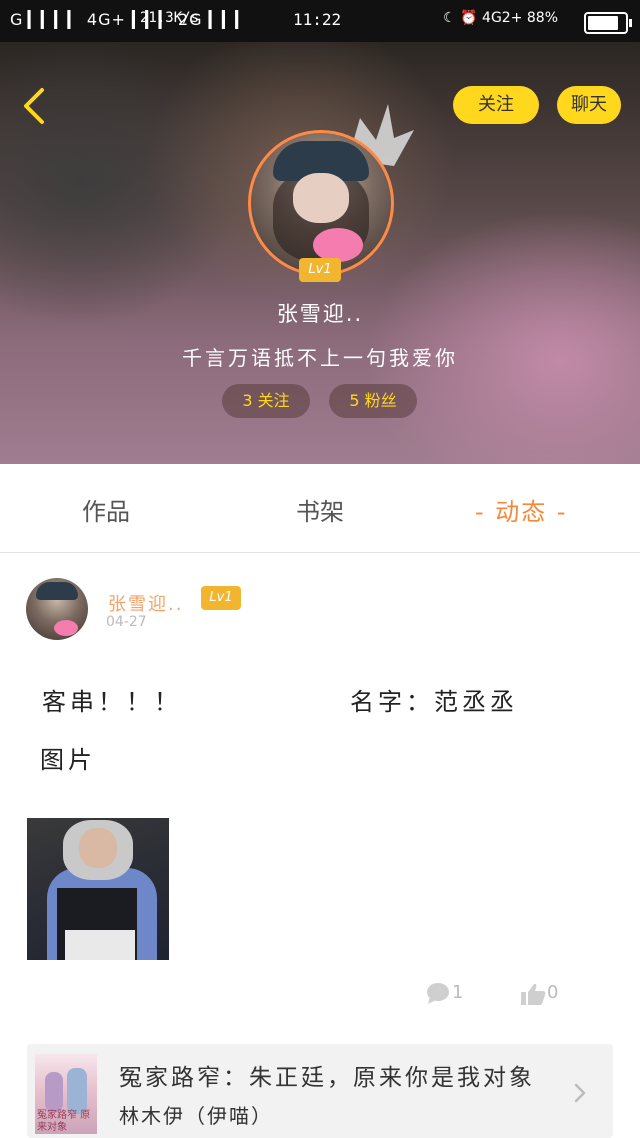 This screenshot has height=1138, width=640. What do you see at coordinates (434, 702) in the screenshot?
I see `post-text: 名字：范丞丞` at bounding box center [434, 702].